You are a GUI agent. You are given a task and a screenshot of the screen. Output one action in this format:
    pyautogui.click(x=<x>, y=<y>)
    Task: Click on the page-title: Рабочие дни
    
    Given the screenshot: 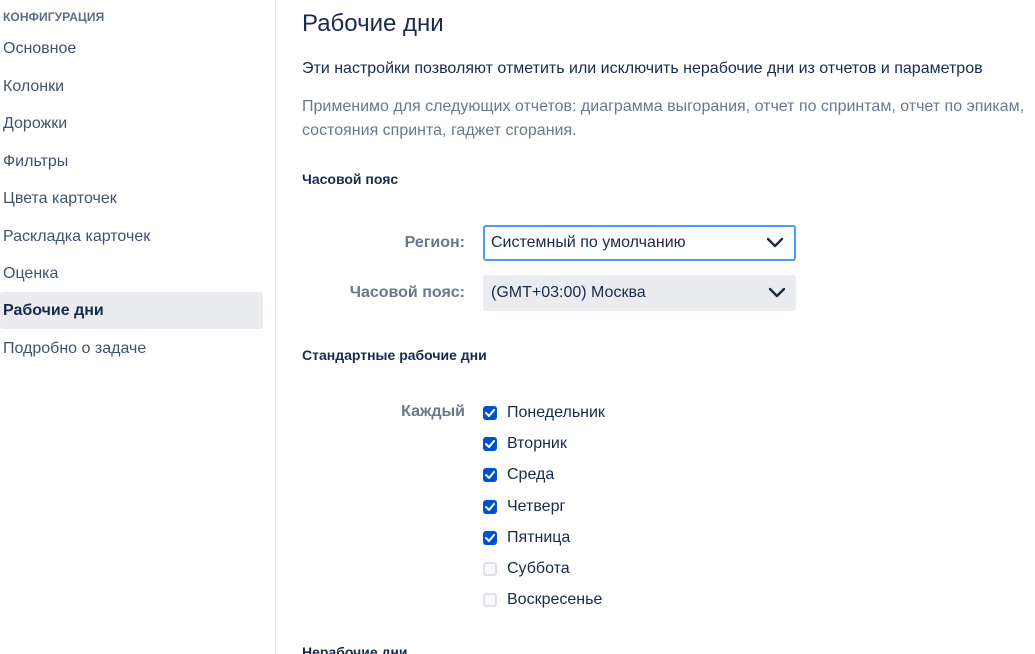 What is the action you would take?
    pyautogui.click(x=373, y=23)
    